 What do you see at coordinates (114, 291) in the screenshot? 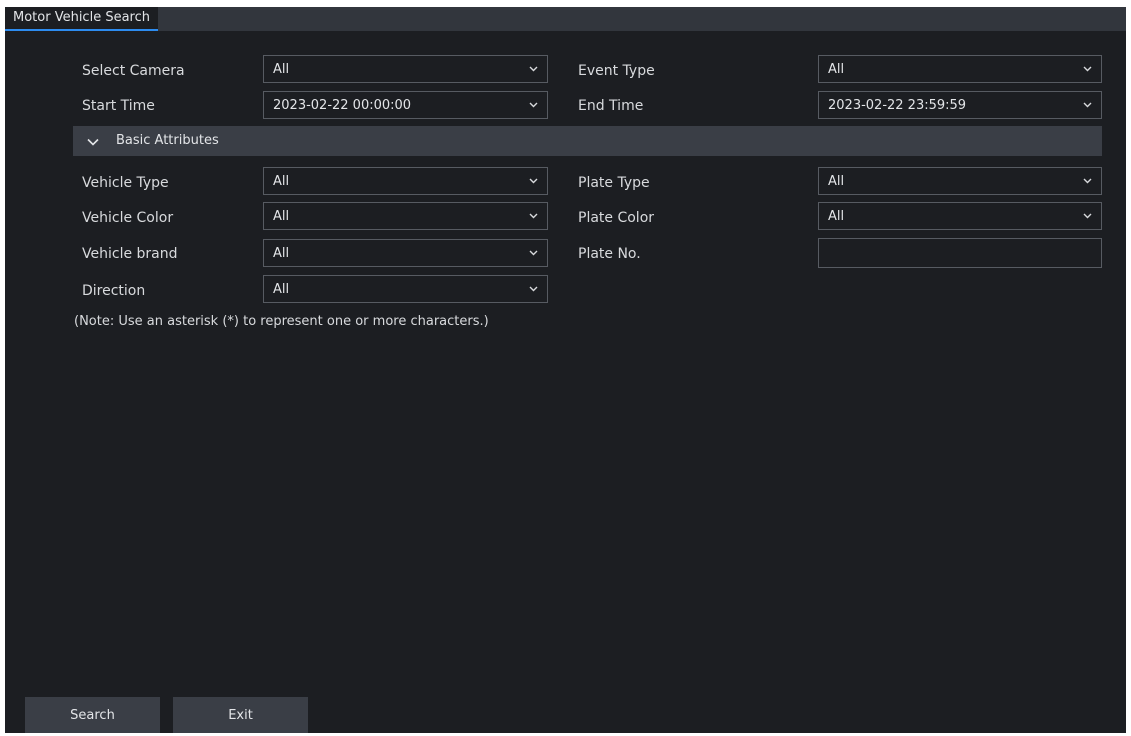
I see `direction-label: Direction` at bounding box center [114, 291].